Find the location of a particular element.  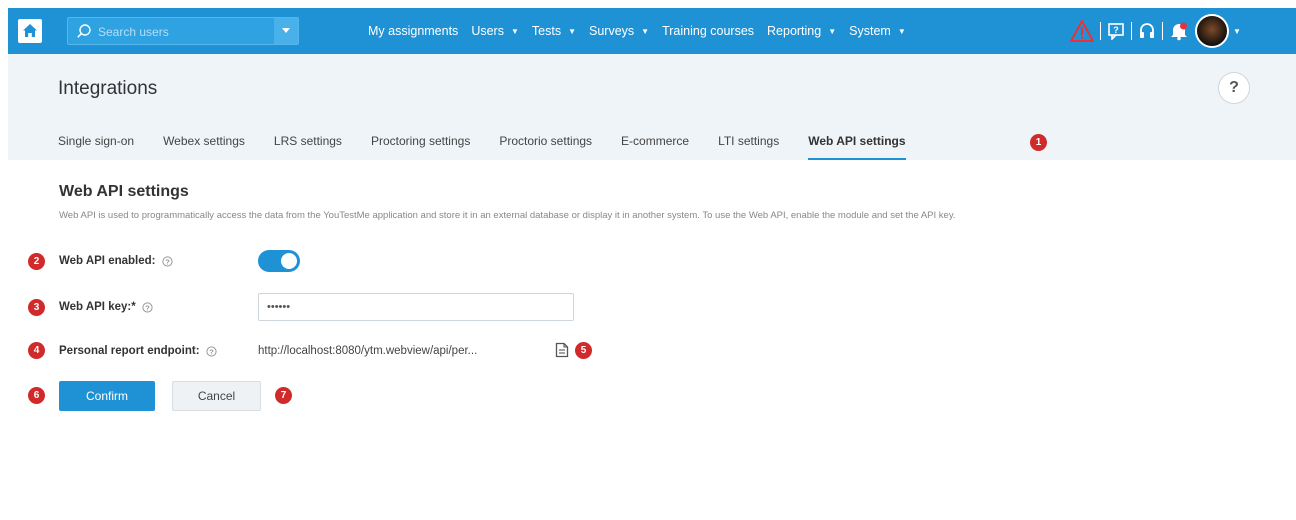

section-title: Web API settings is located at coordinates (124, 191).